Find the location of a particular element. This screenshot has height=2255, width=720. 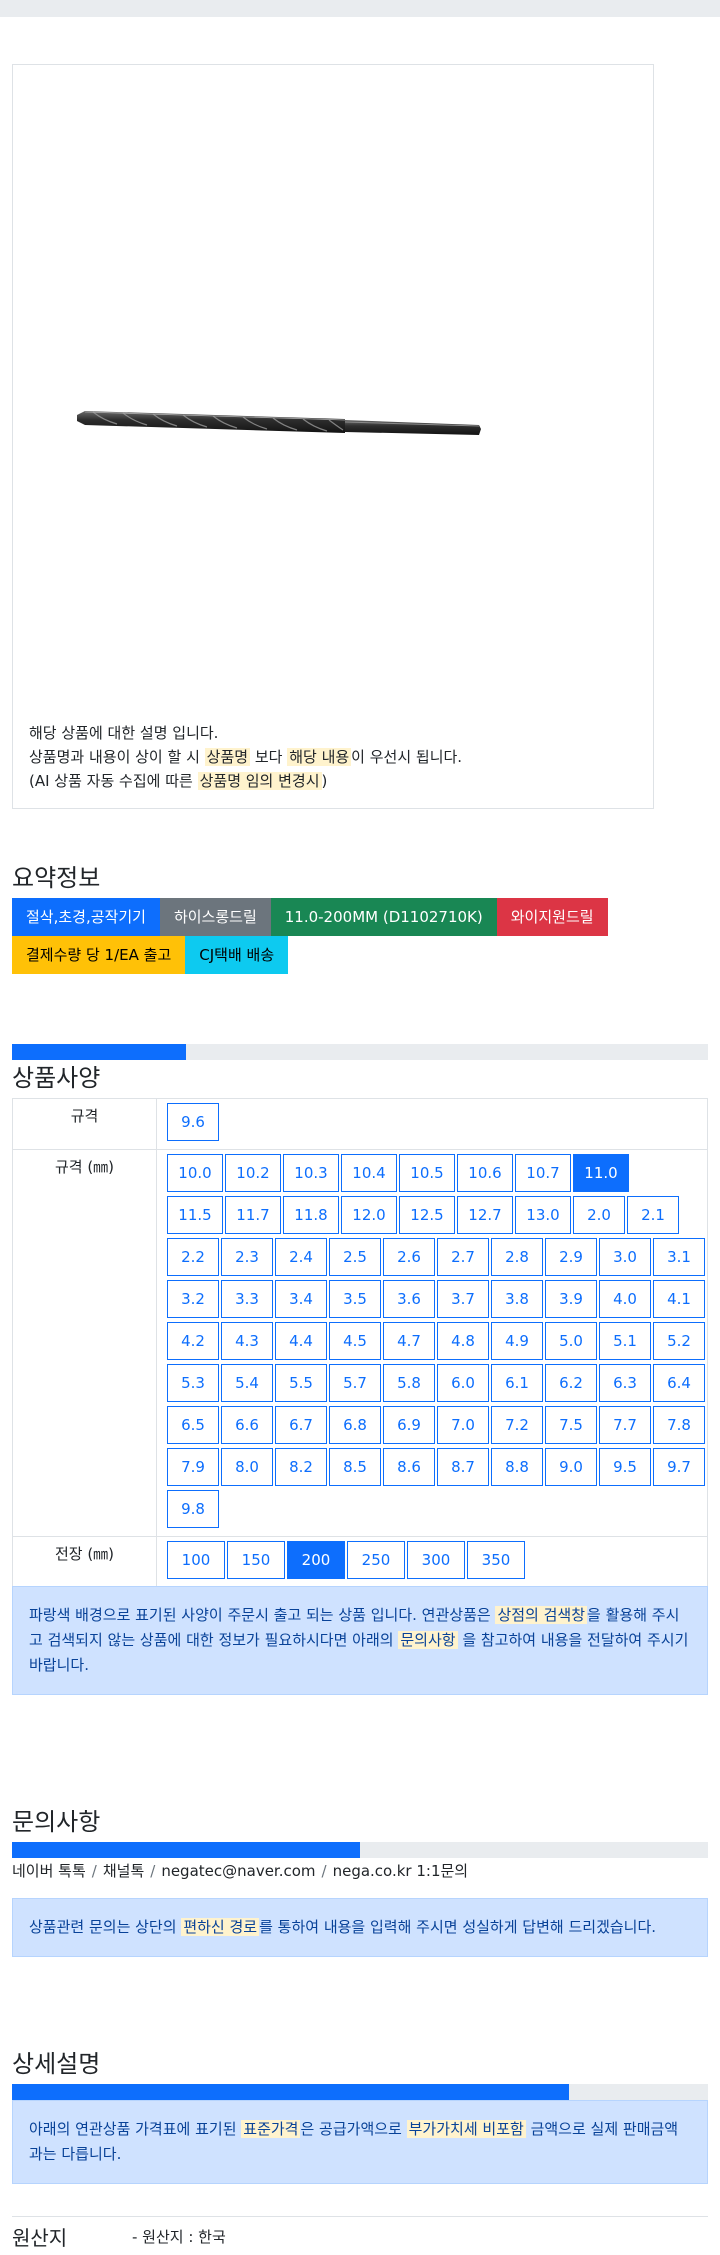

spec-option-6-2: 6.2 is located at coordinates (571, 1383).